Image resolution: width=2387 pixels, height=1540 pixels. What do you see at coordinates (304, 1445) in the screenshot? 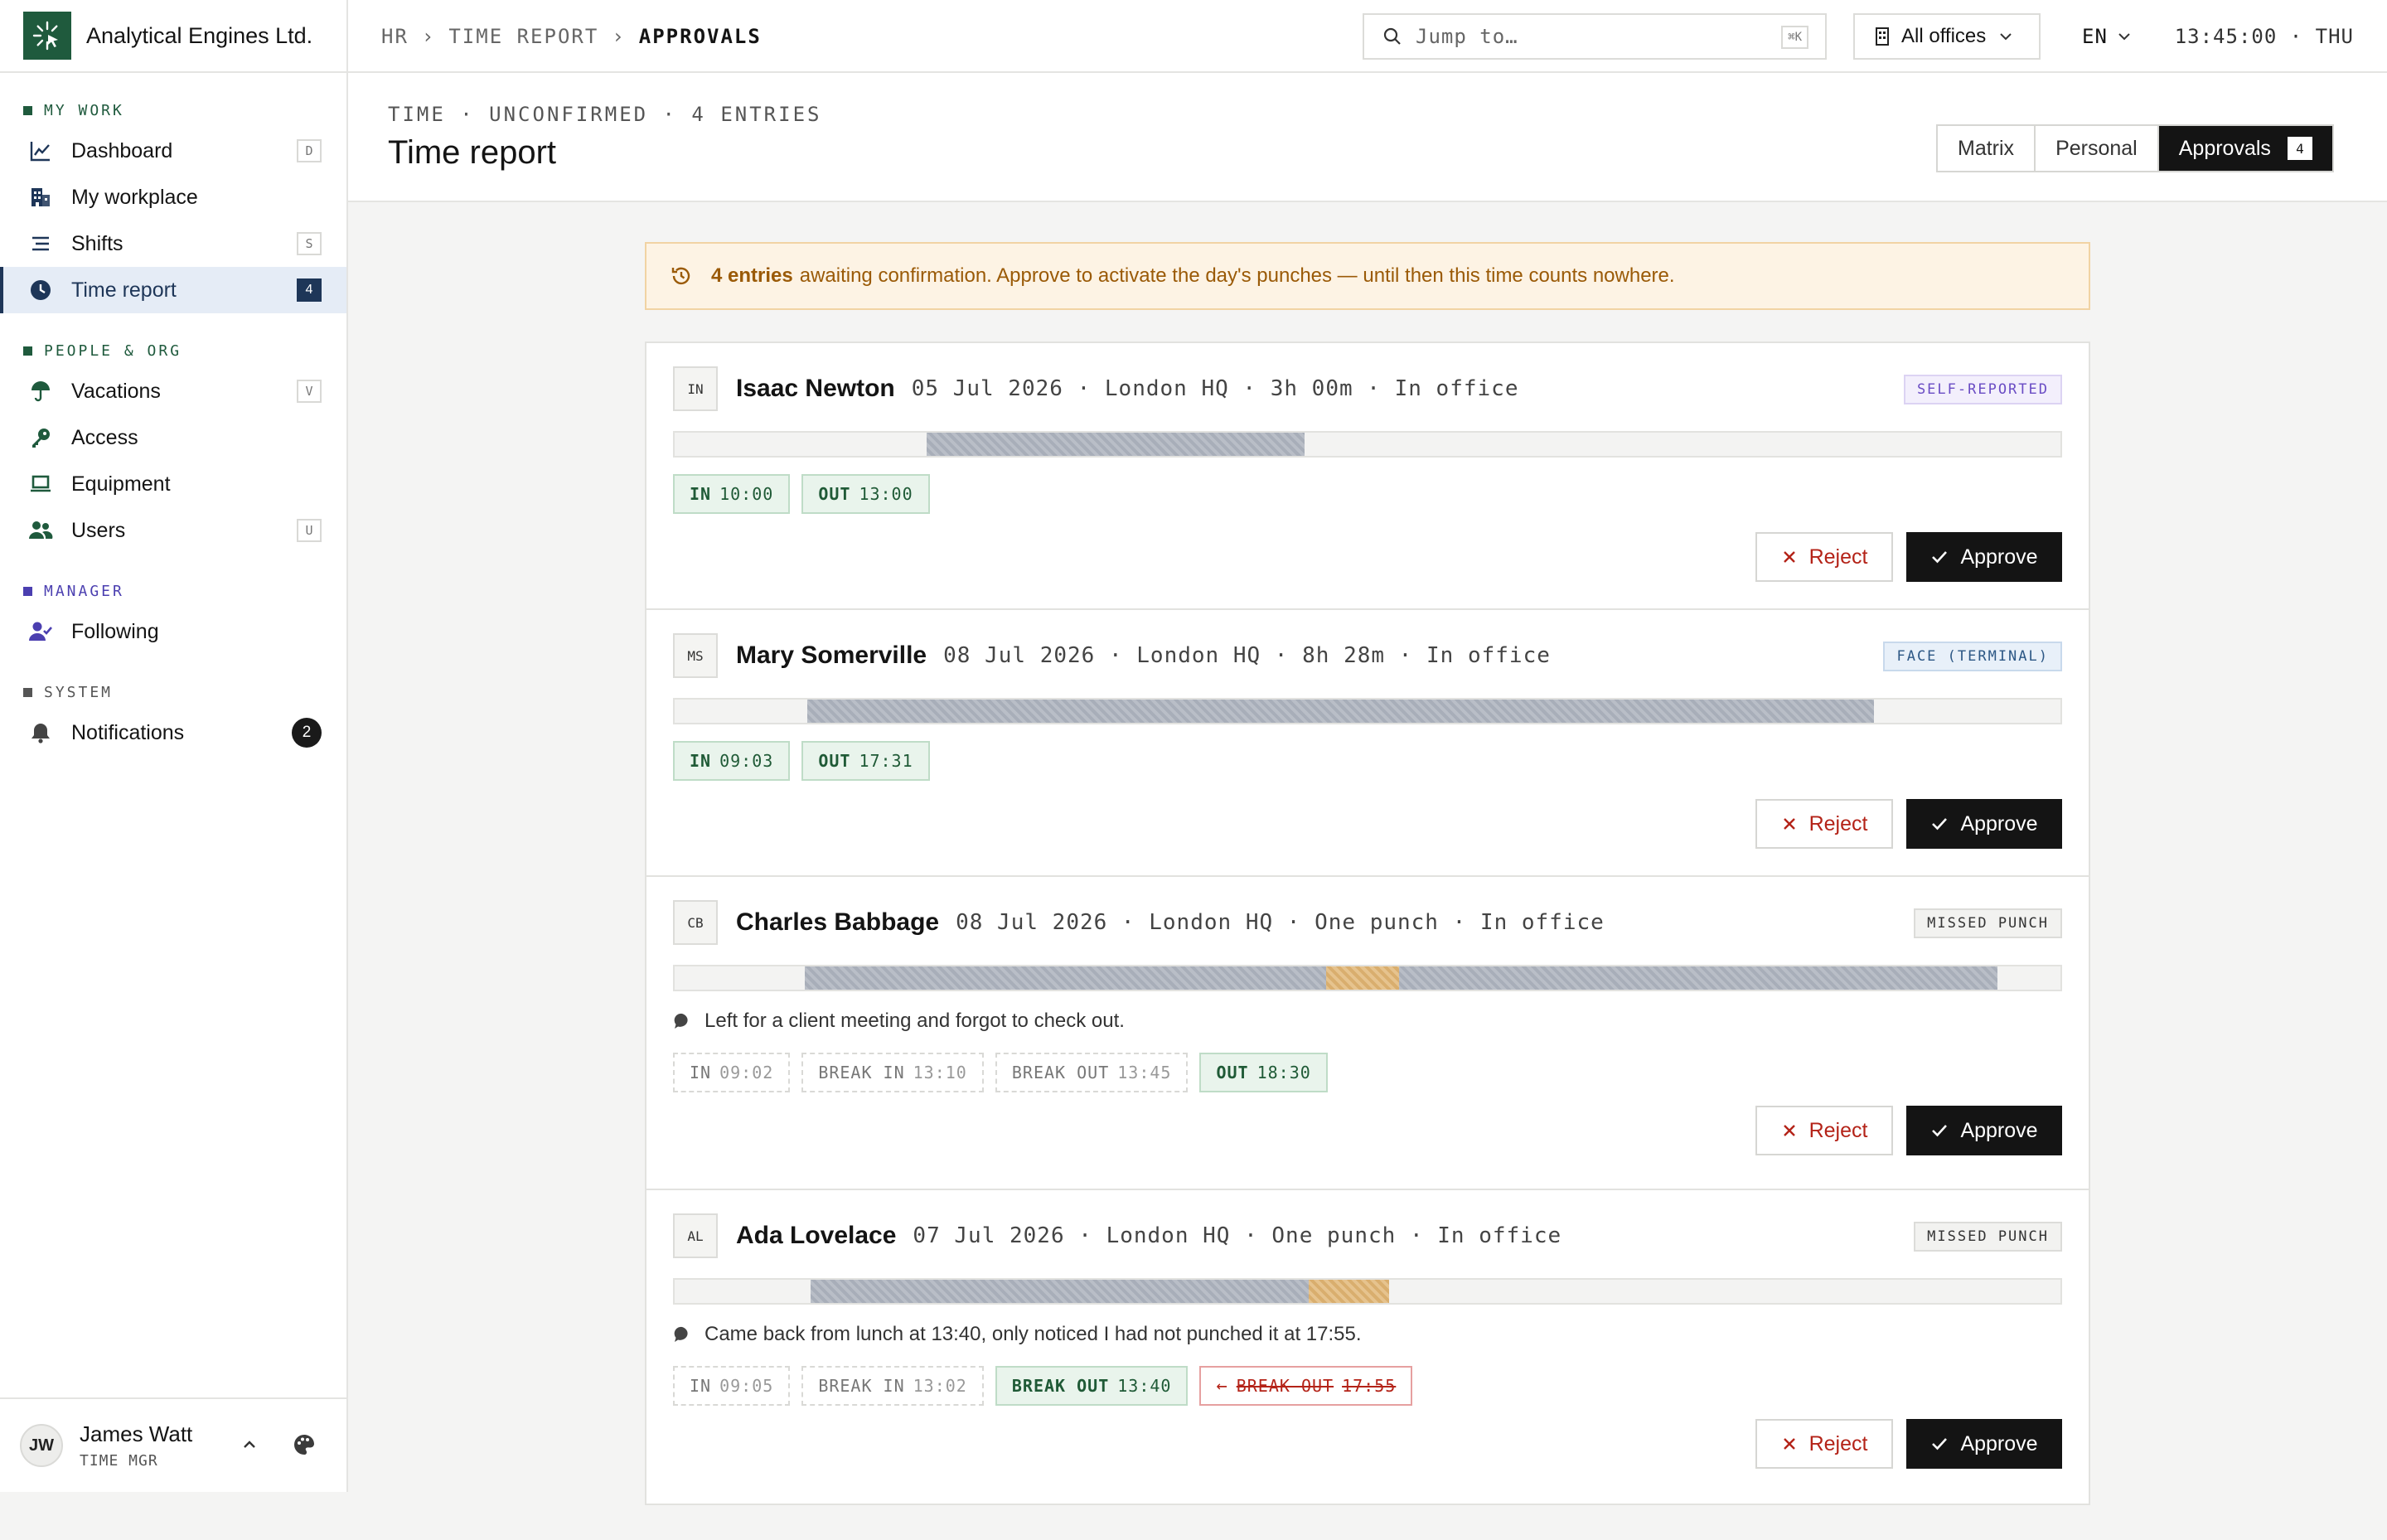
I see `palette-icon` at bounding box center [304, 1445].